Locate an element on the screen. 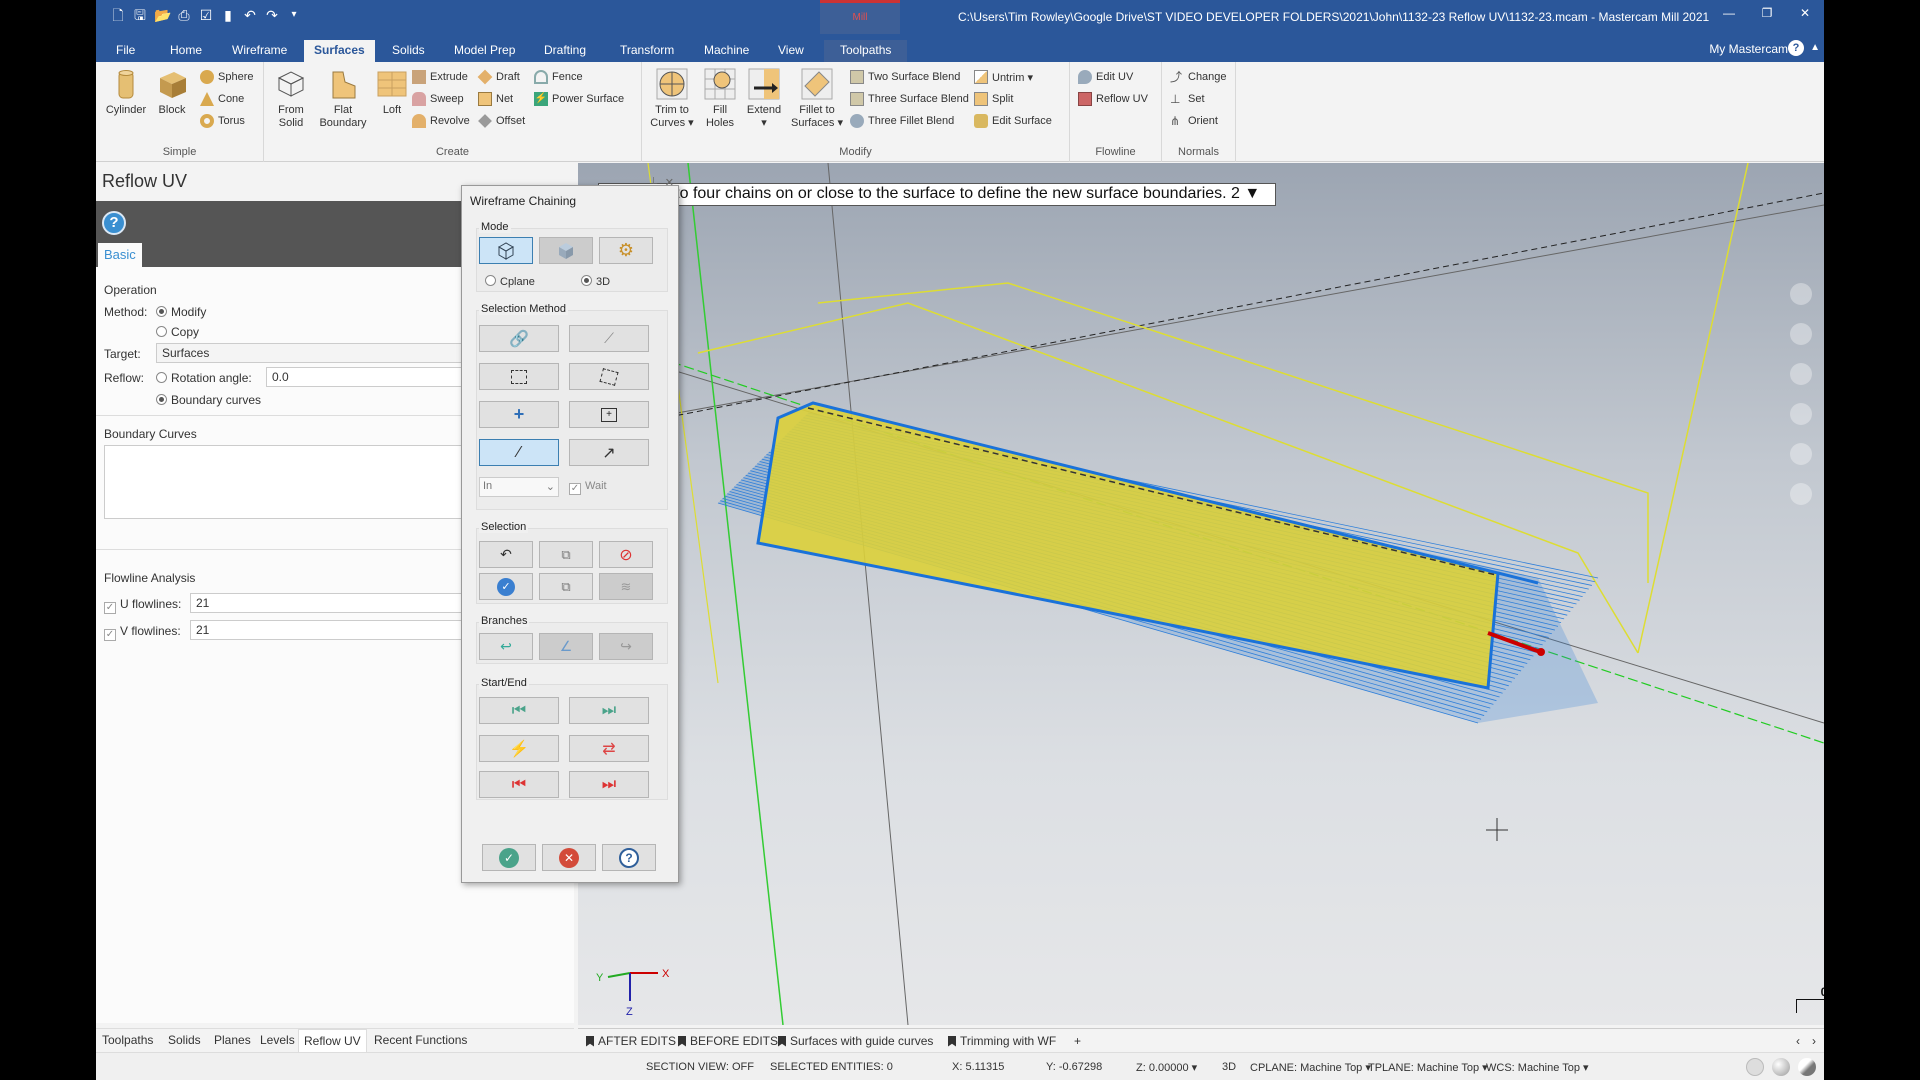  tab-surfaces: Surfaces is located at coordinates (339, 51).